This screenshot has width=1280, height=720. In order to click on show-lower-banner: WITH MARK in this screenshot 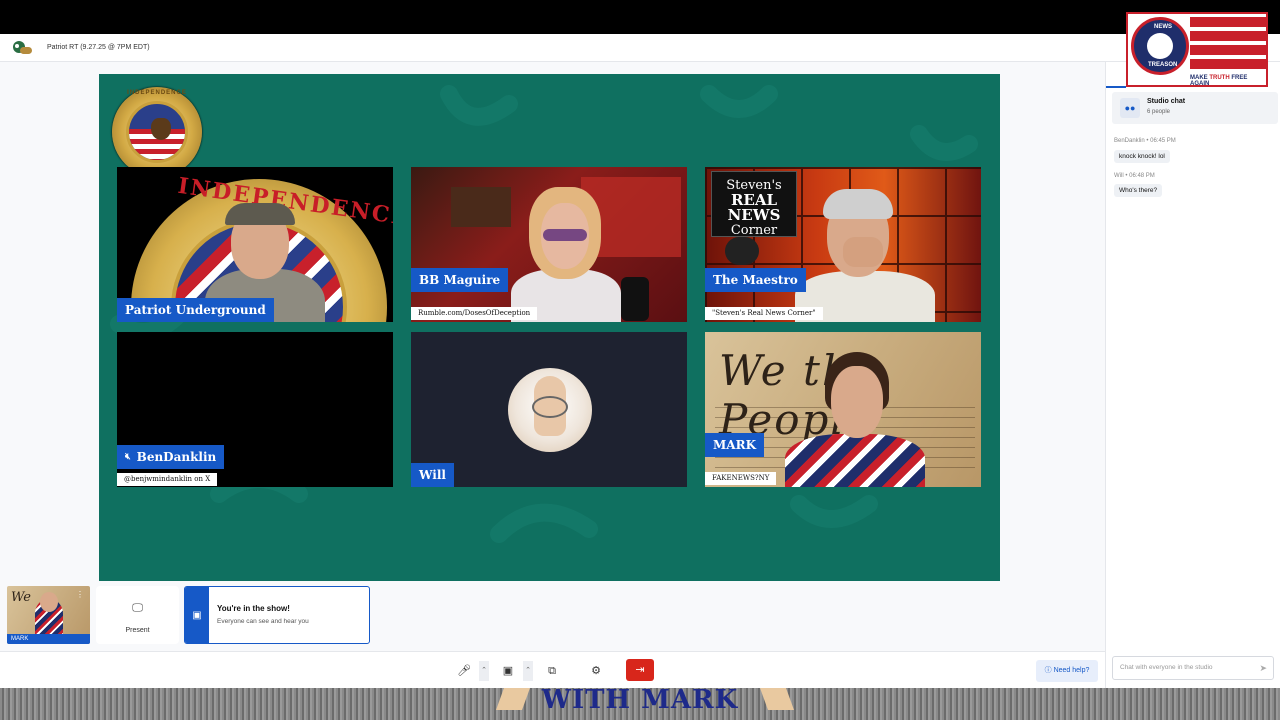, I will do `click(640, 702)`.